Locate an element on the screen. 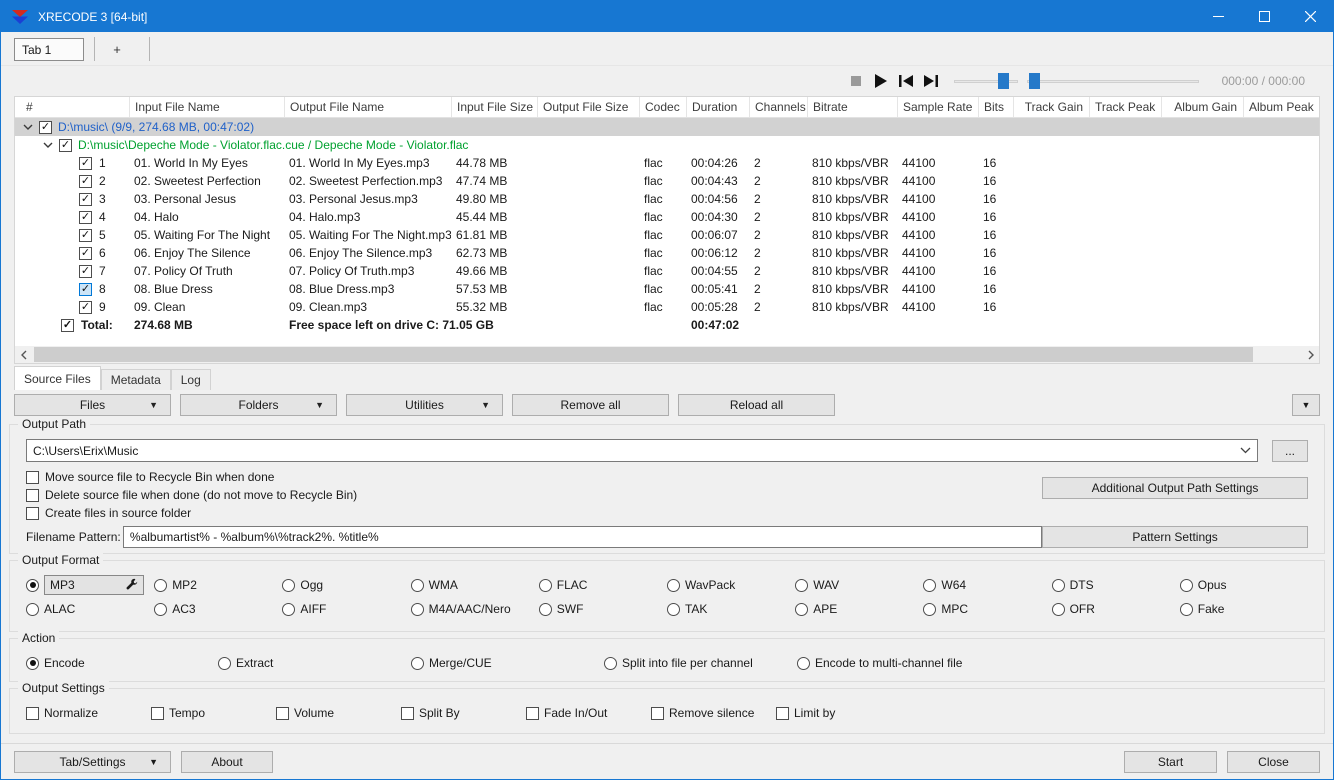 This screenshot has height=780, width=1334. play-button is located at coordinates (881, 81).